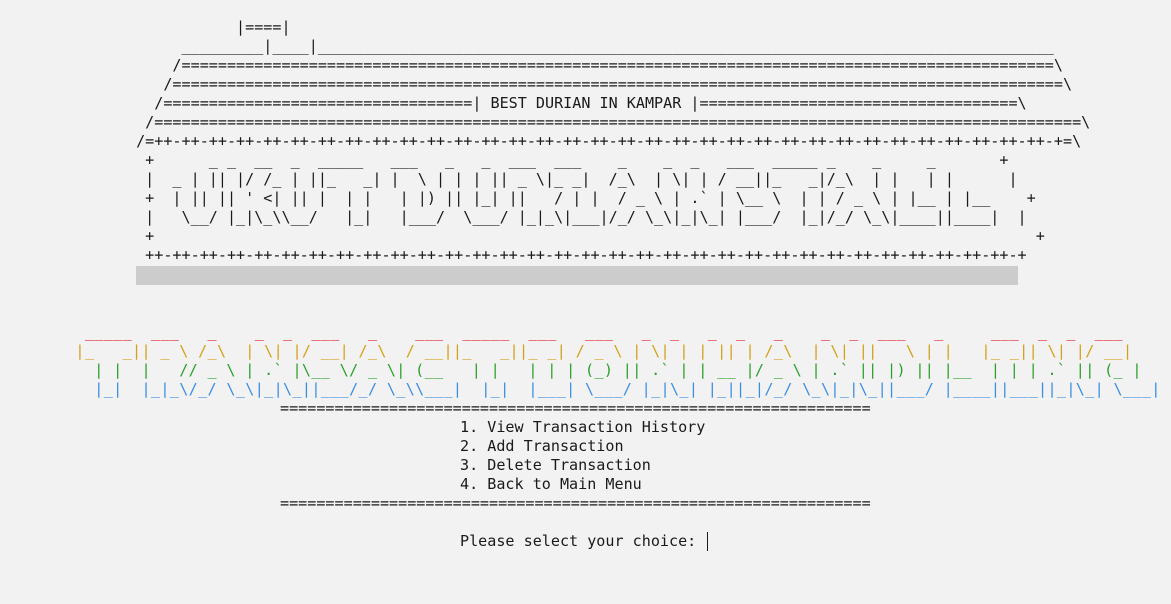  Describe the element at coordinates (708, 541) in the screenshot. I see `text-cursor` at that location.